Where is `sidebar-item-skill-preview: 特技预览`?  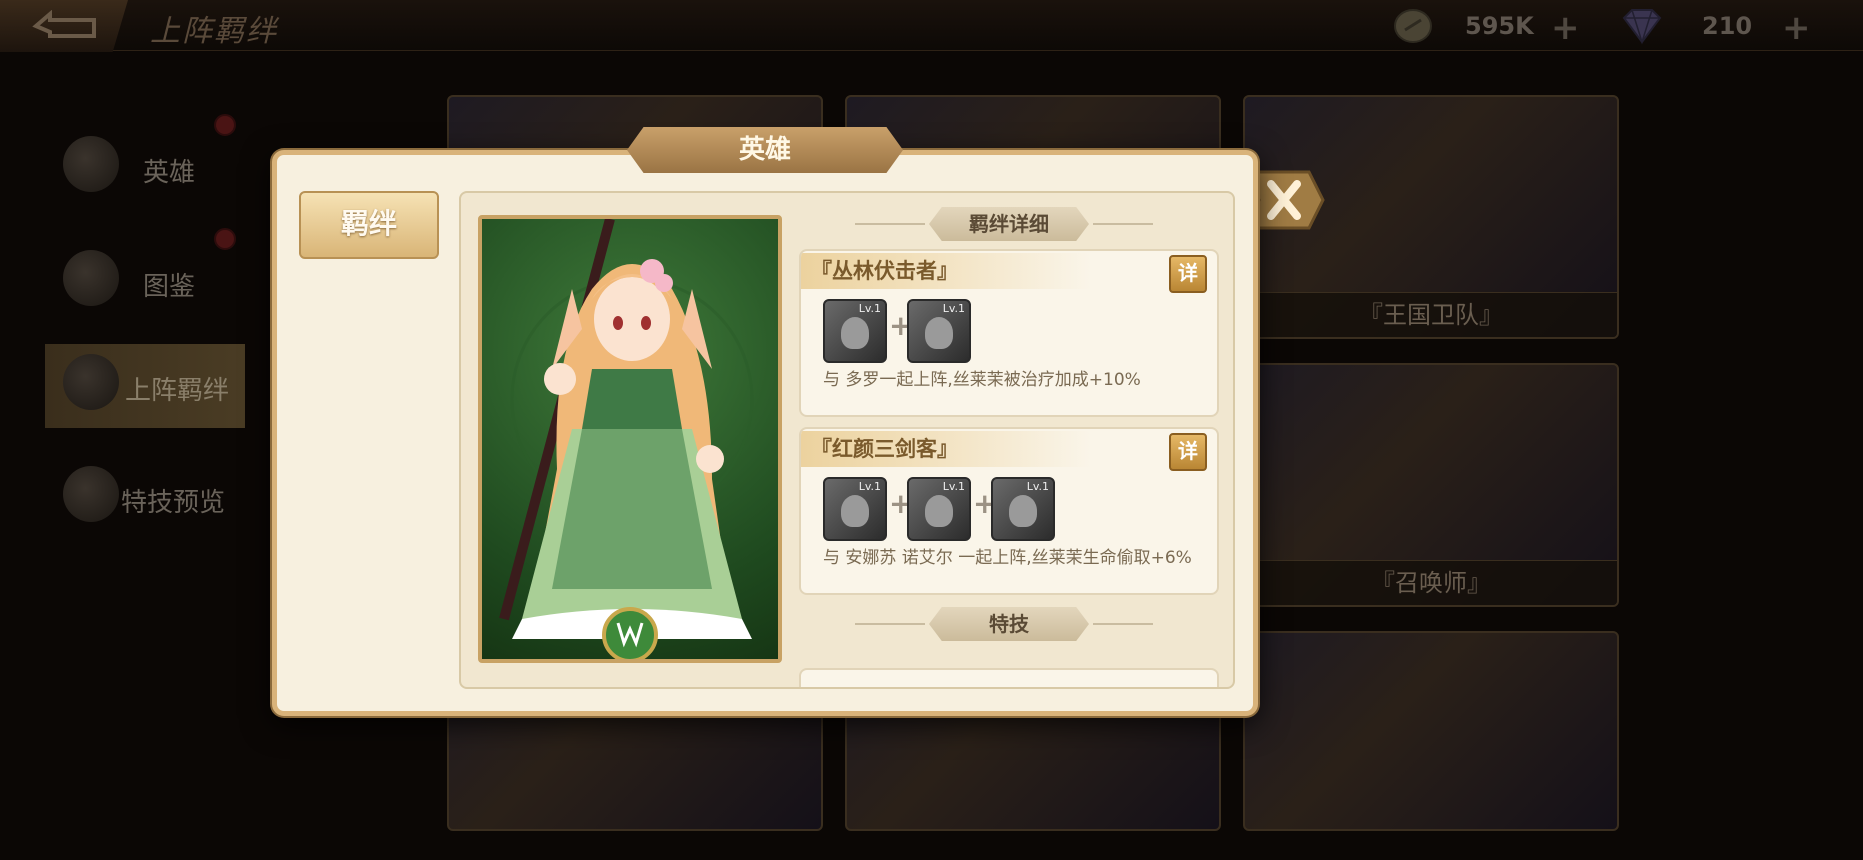
sidebar-item-skill-preview: 特技预览 is located at coordinates (150, 496).